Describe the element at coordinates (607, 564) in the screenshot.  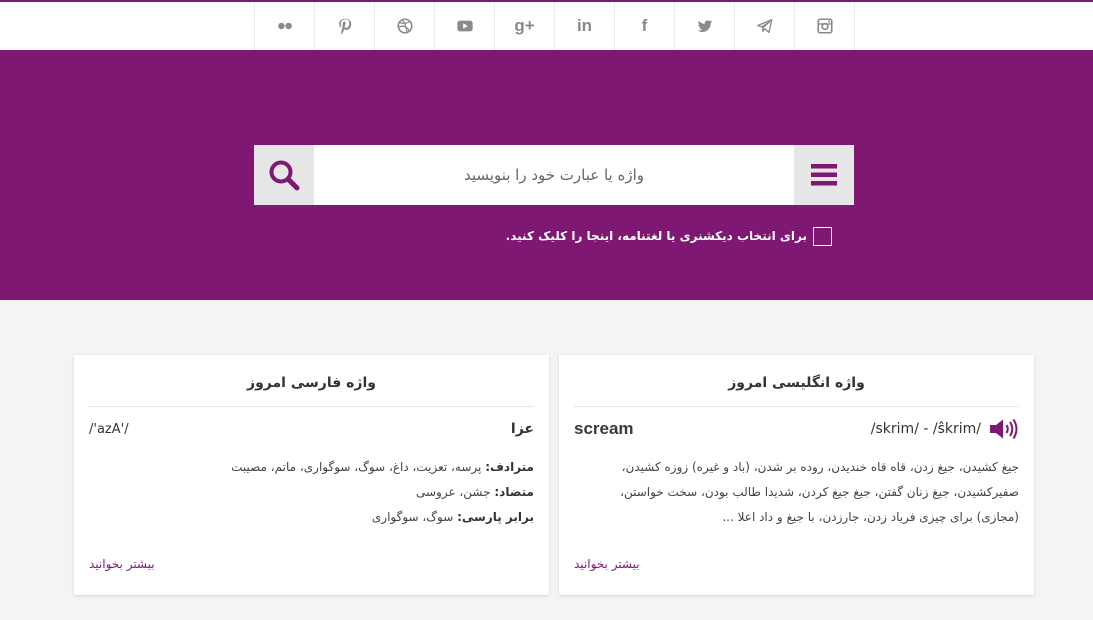
I see `english-read-more-link: بیشتر بخوانید` at that location.